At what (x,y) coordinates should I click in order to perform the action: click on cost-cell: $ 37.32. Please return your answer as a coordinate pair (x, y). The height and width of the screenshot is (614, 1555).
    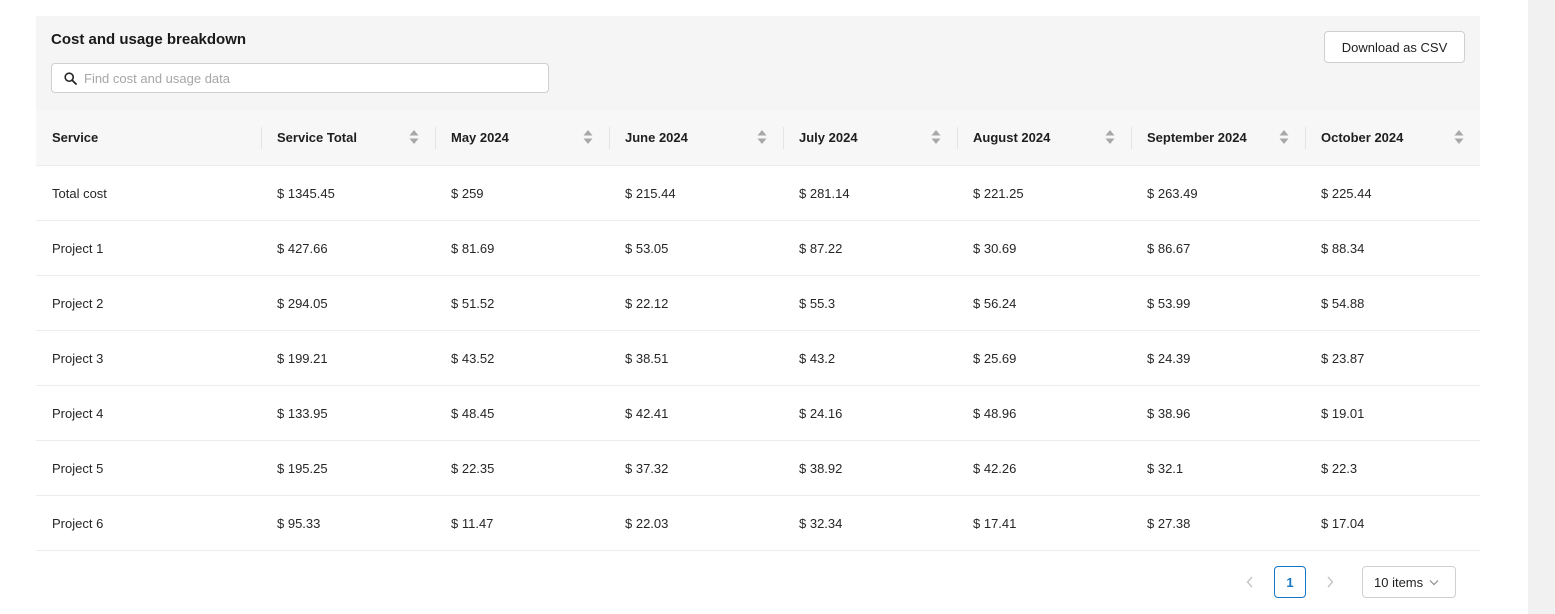
    Looking at the image, I should click on (696, 468).